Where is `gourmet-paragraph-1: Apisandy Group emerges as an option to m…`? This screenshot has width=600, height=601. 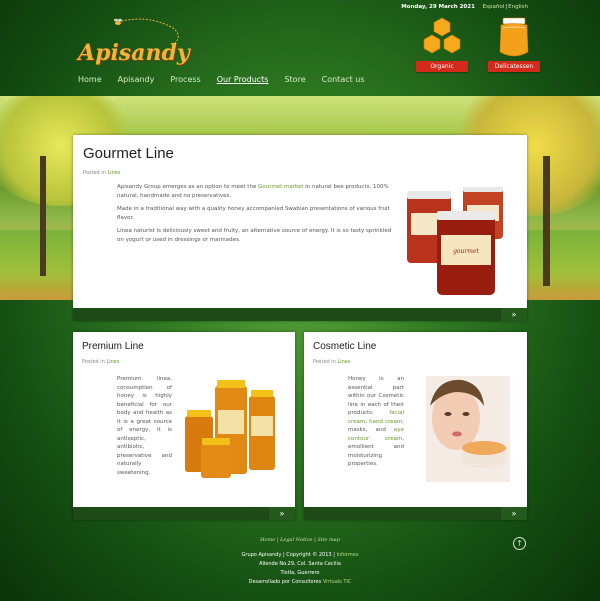 gourmet-paragraph-1: Apisandy Group emerges as an option to m… is located at coordinates (257, 191).